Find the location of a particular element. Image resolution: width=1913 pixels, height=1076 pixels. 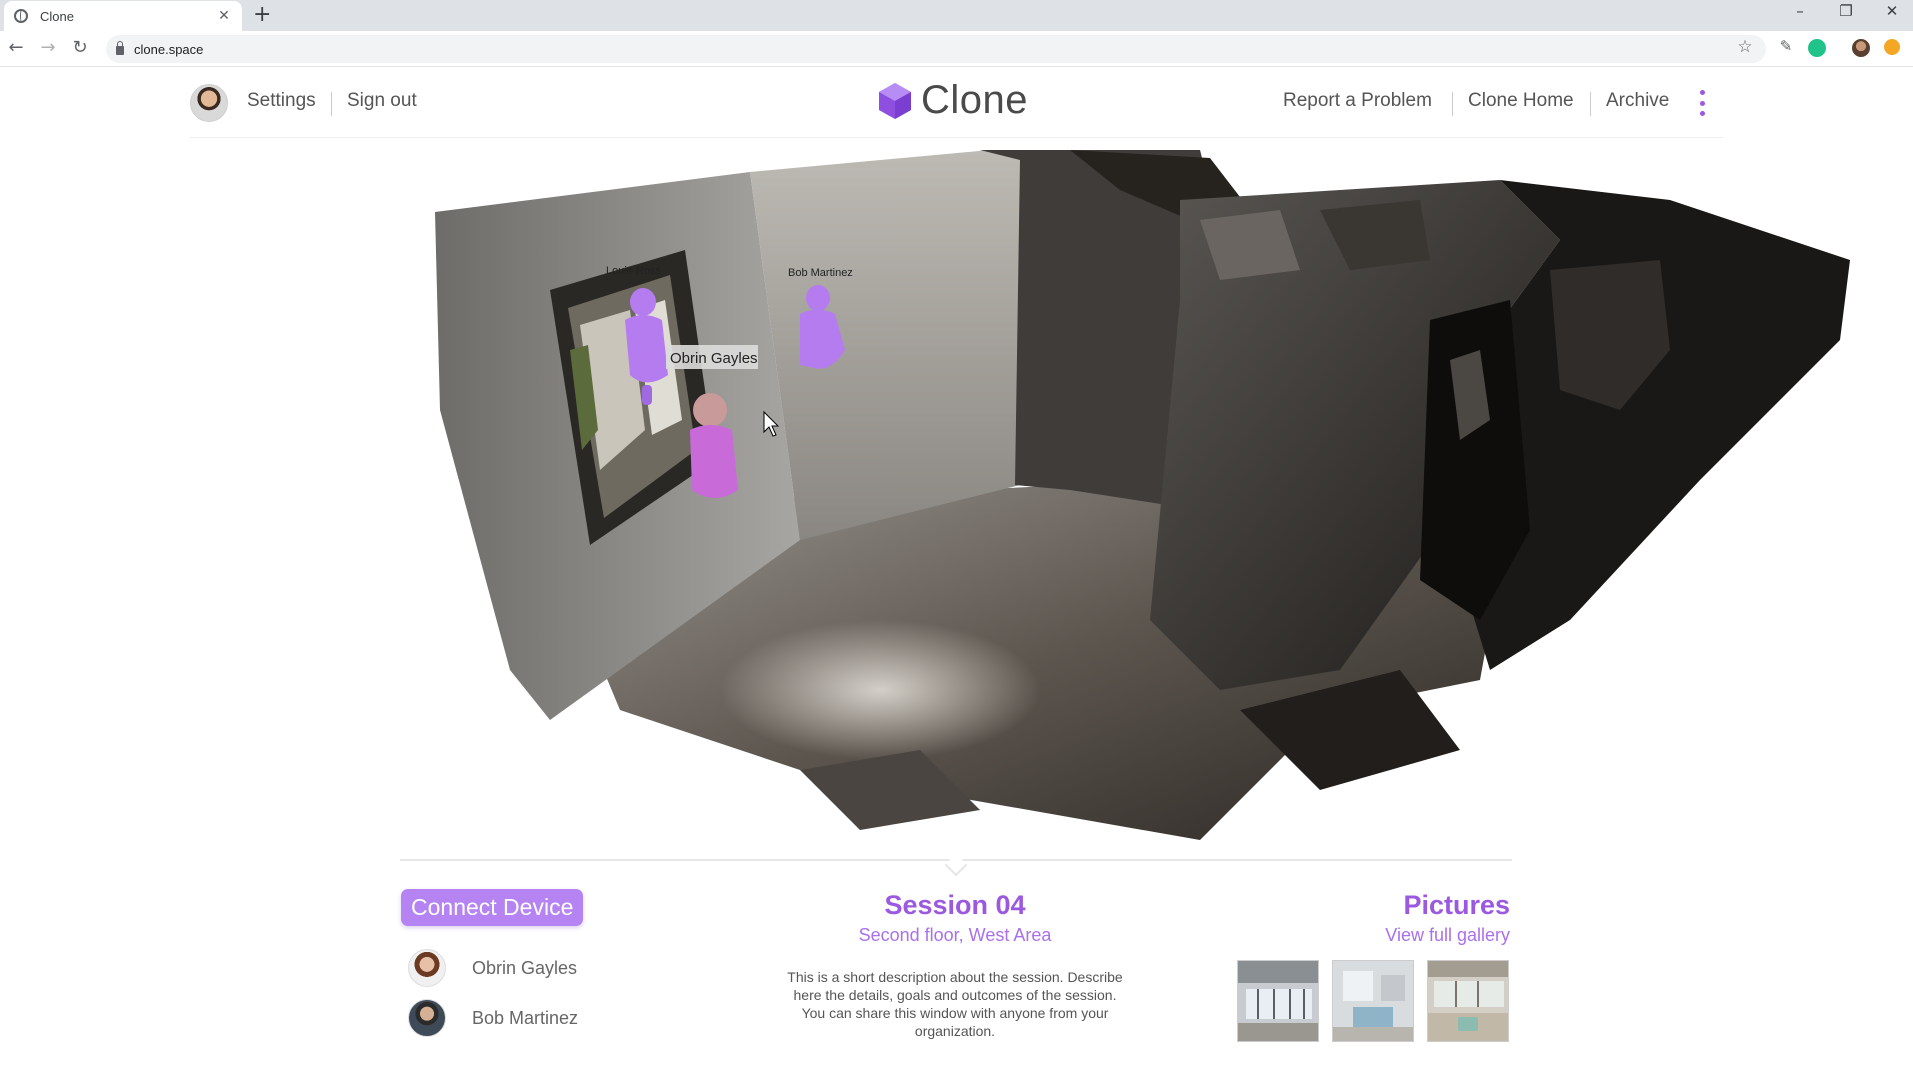

avatar-label: Obrin Gayles is located at coordinates (714, 358).